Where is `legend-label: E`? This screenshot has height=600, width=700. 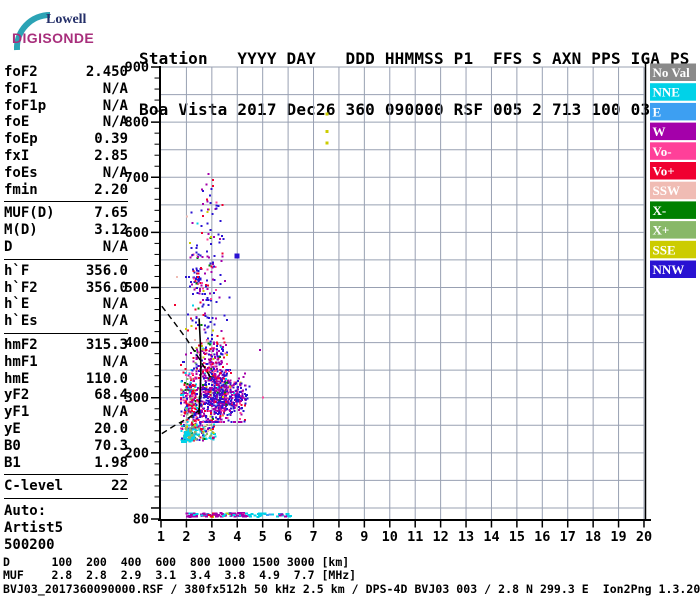
legend-label: E is located at coordinates (657, 111).